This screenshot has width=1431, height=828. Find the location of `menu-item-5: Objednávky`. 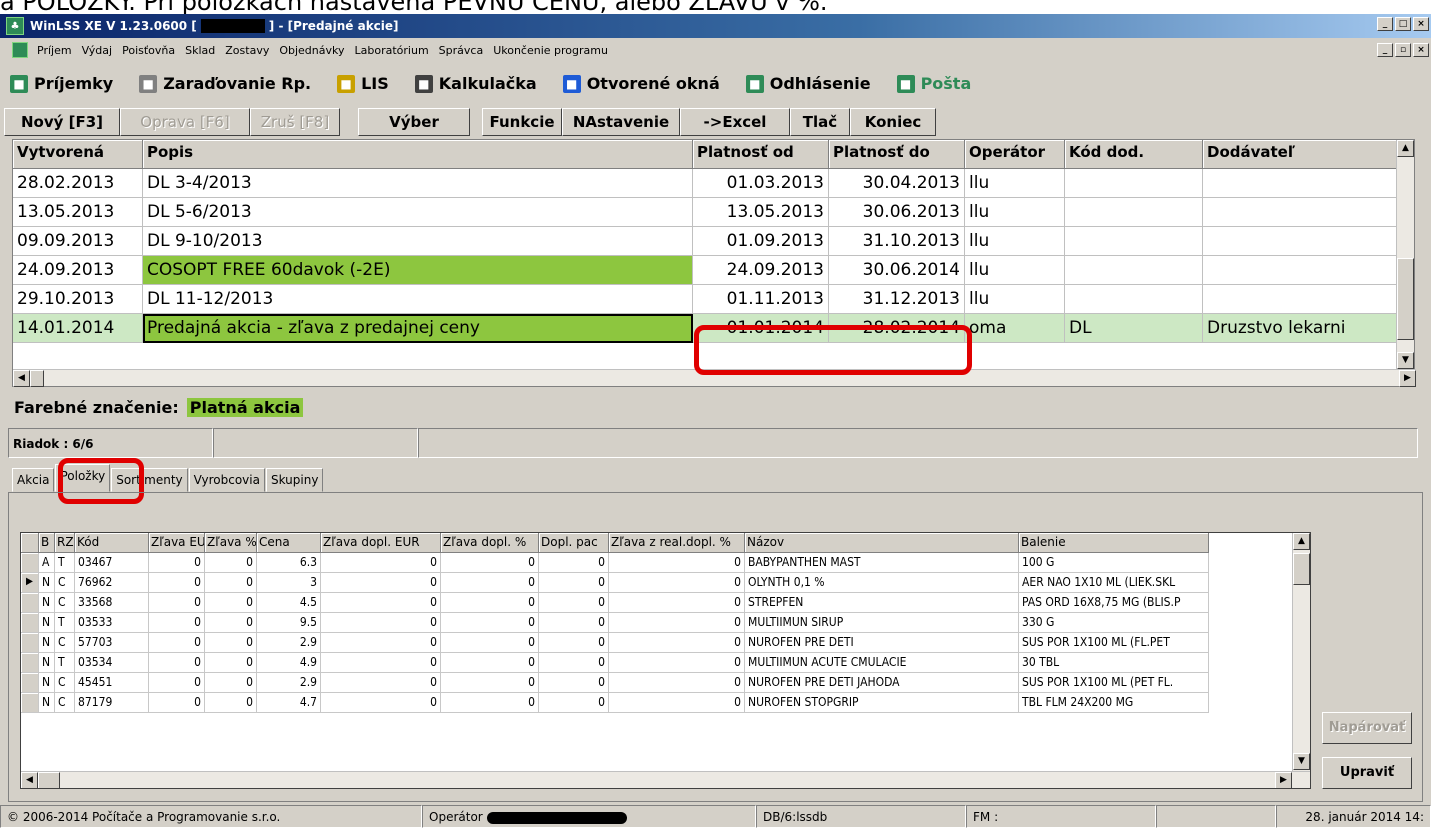

menu-item-5: Objednávky is located at coordinates (311, 50).